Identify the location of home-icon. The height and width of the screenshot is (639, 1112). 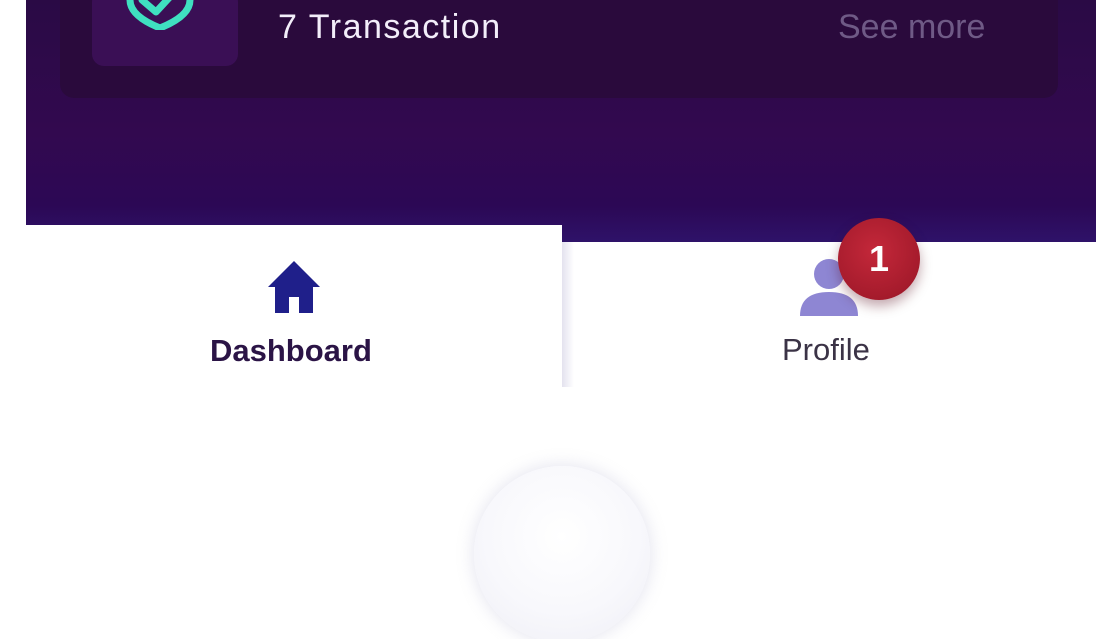
(294, 287).